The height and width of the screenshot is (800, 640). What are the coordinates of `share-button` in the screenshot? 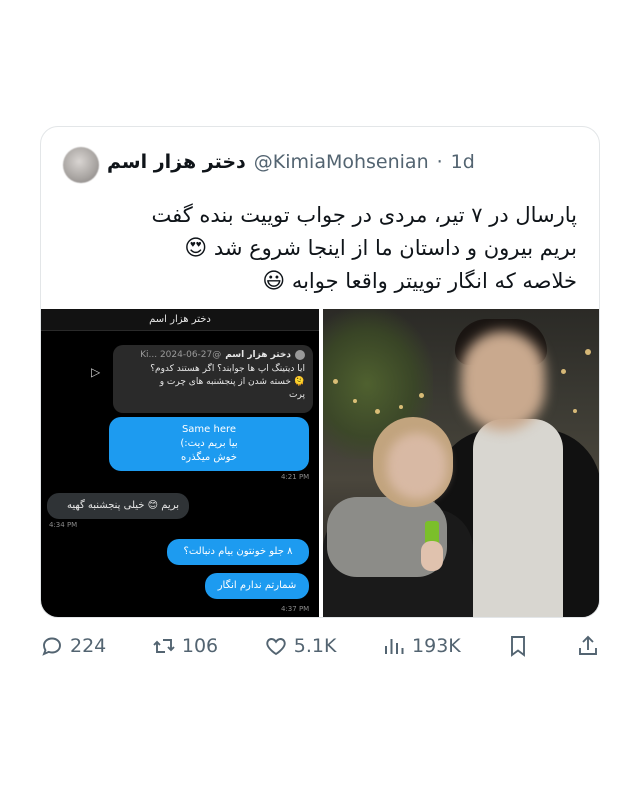 It's located at (588, 646).